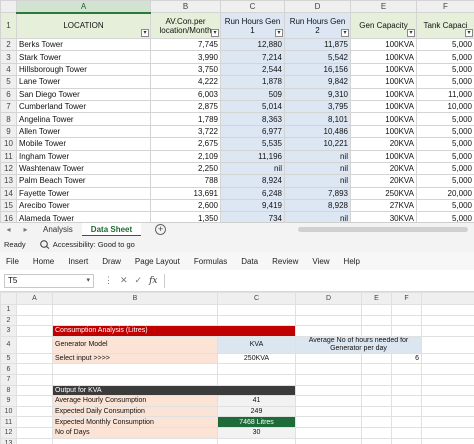  Describe the element at coordinates (249, 261) in the screenshot. I see `menu-data: Data` at that location.